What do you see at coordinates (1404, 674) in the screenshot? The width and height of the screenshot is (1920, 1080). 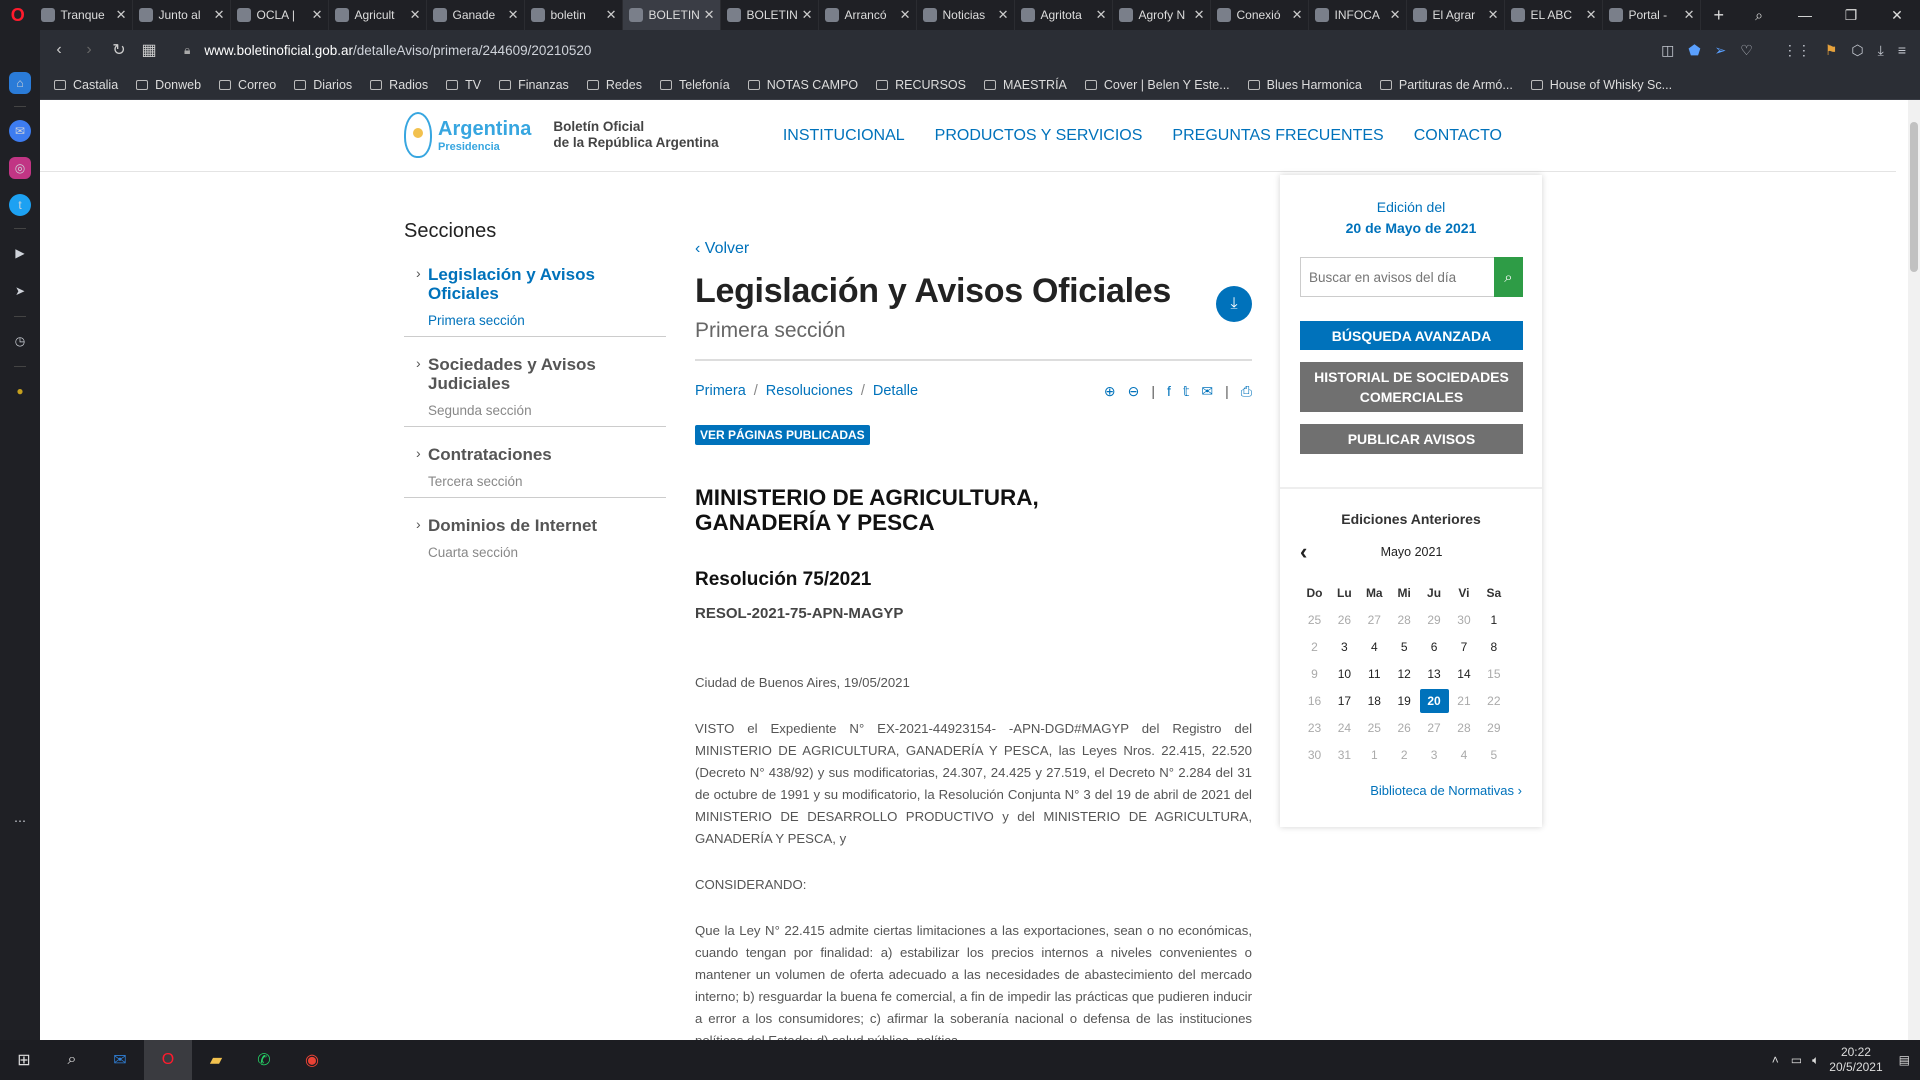 I see `calendar-day: 12` at bounding box center [1404, 674].